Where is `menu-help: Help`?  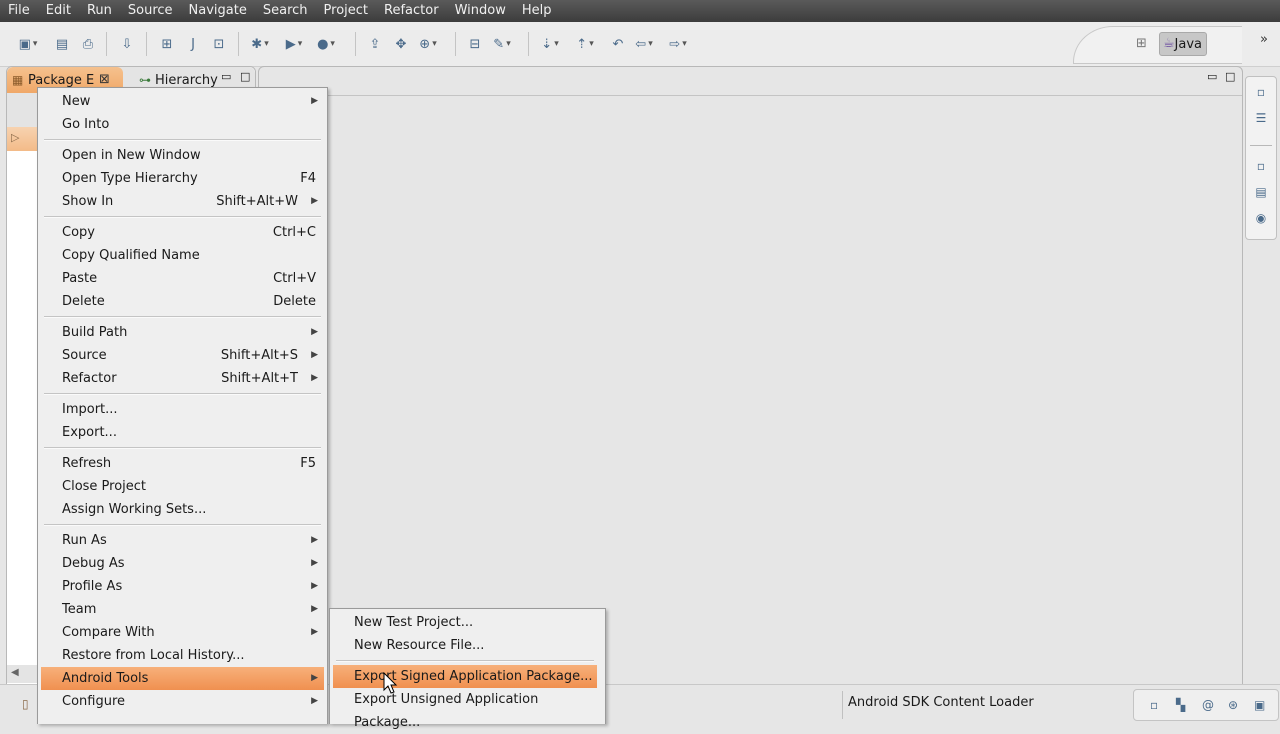
menu-help: Help is located at coordinates (537, 11).